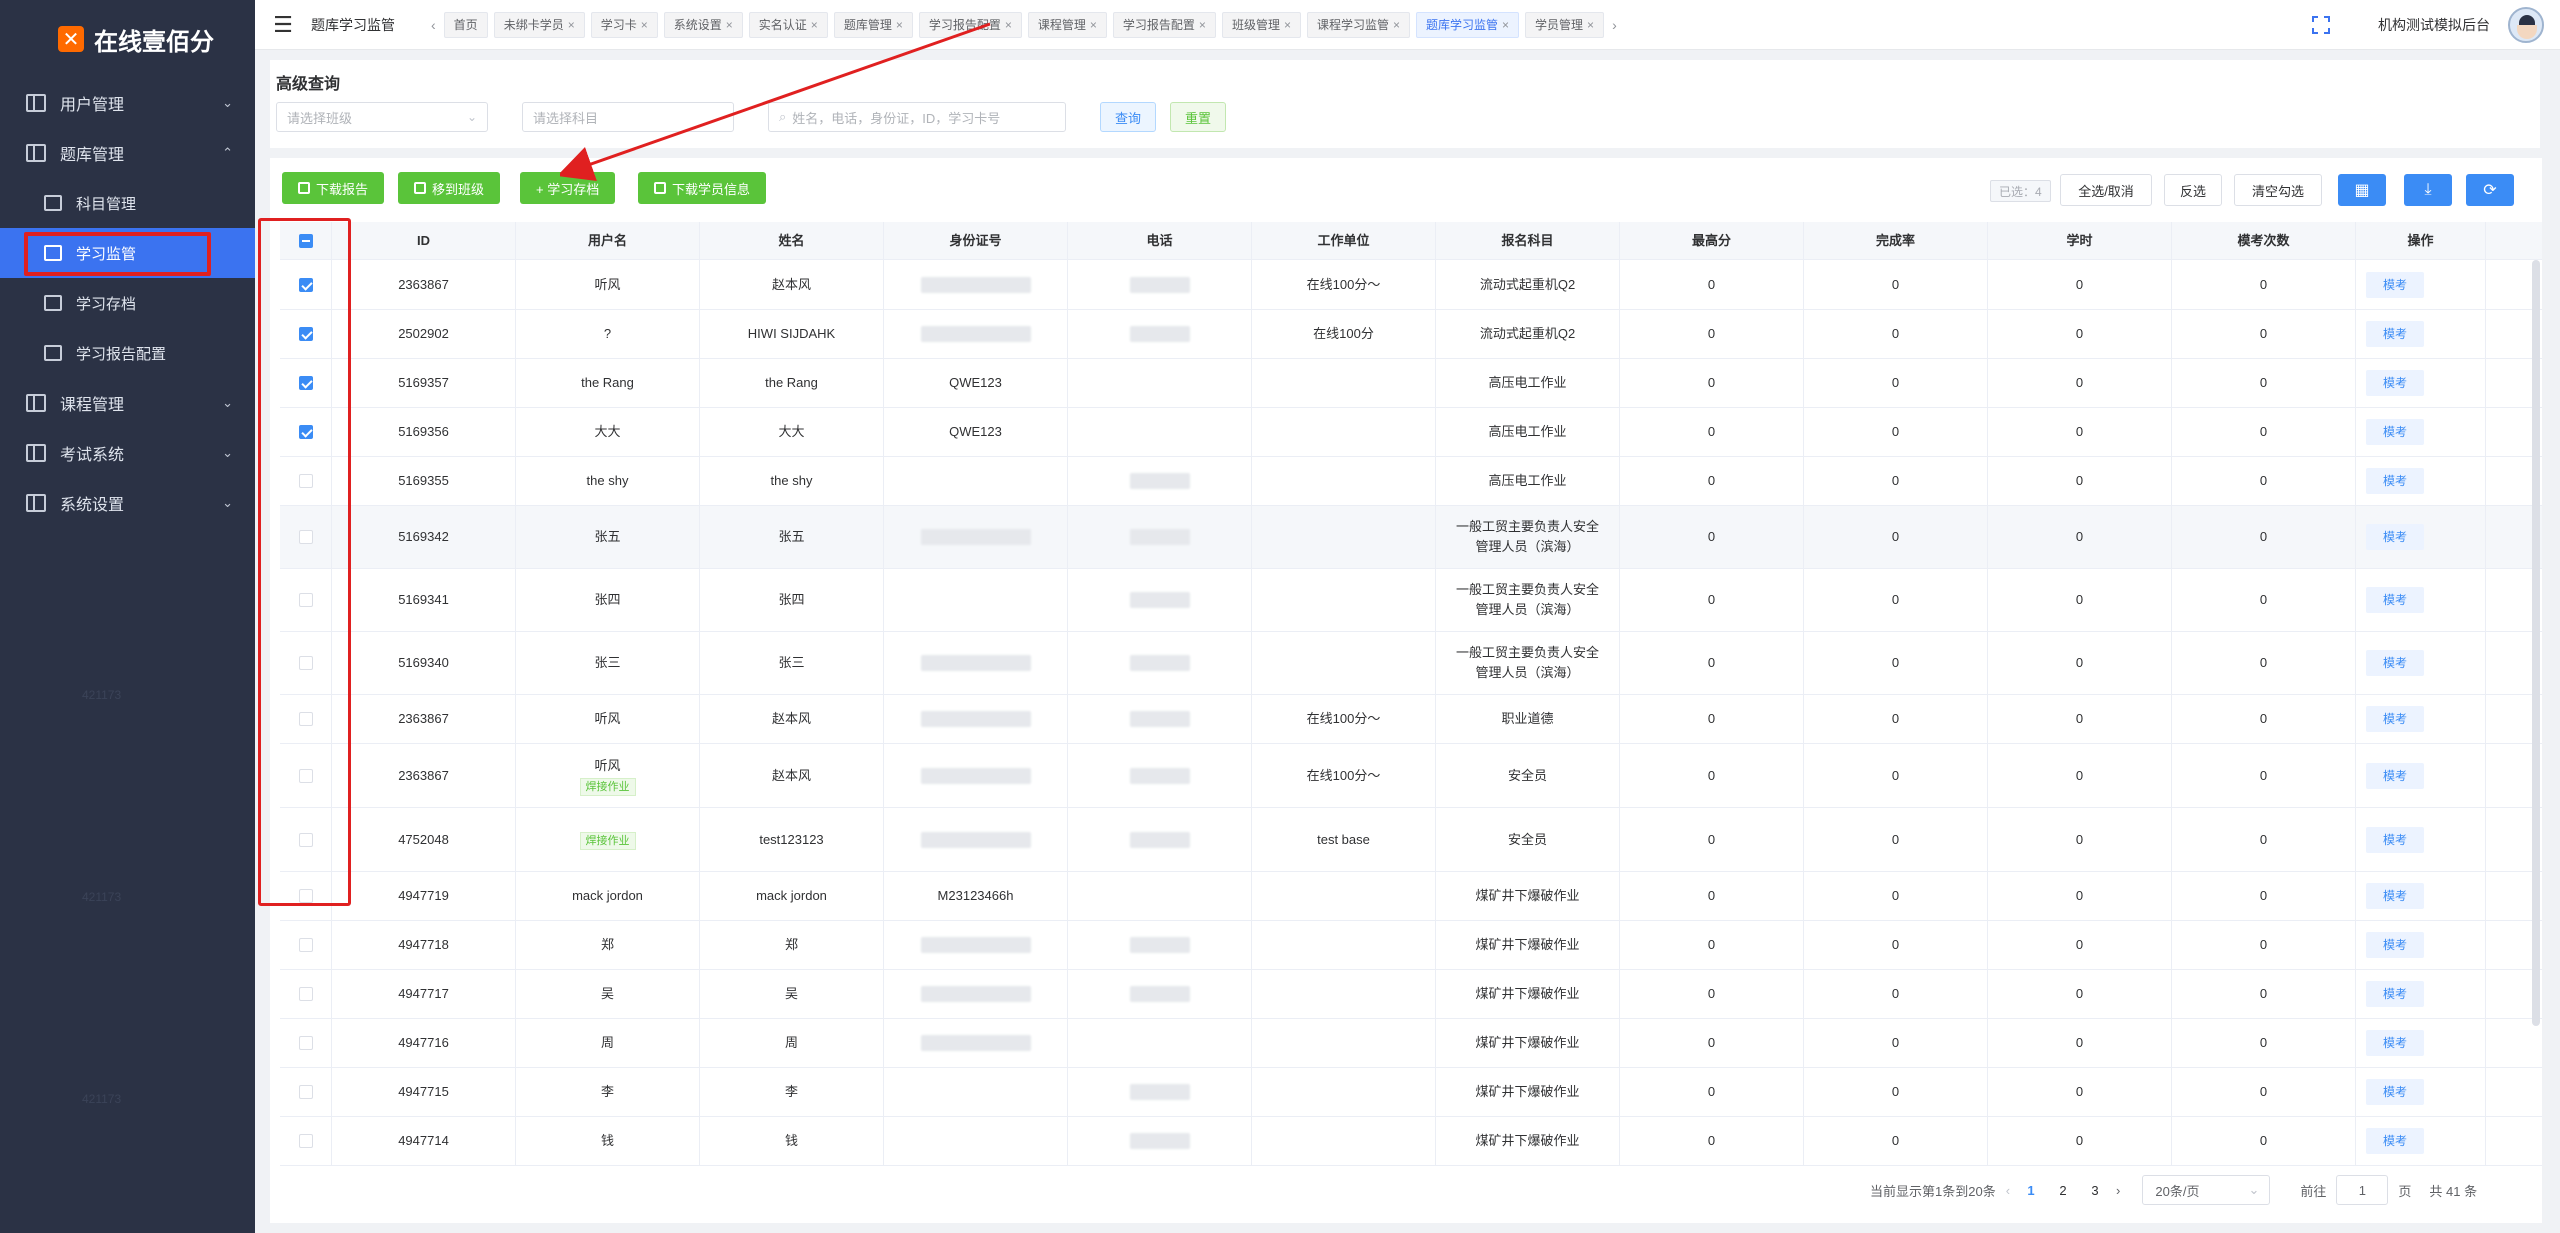 Image resolution: width=2560 pixels, height=1233 pixels. I want to click on tab-item: 学员管理 ×, so click(1565, 24).